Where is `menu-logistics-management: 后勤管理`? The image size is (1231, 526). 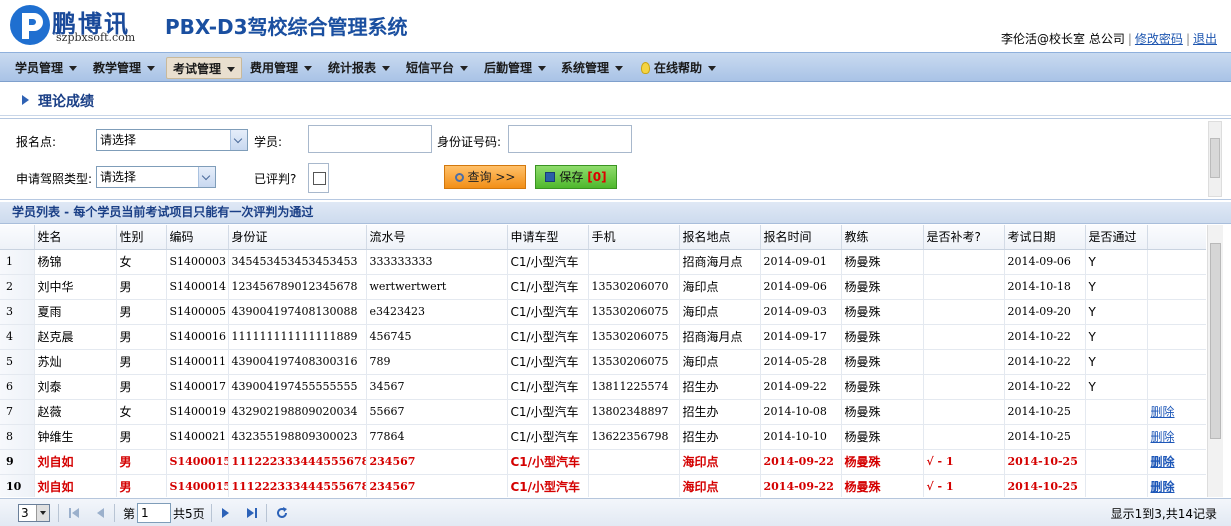
menu-logistics-management: 后勤管理 is located at coordinates (515, 68).